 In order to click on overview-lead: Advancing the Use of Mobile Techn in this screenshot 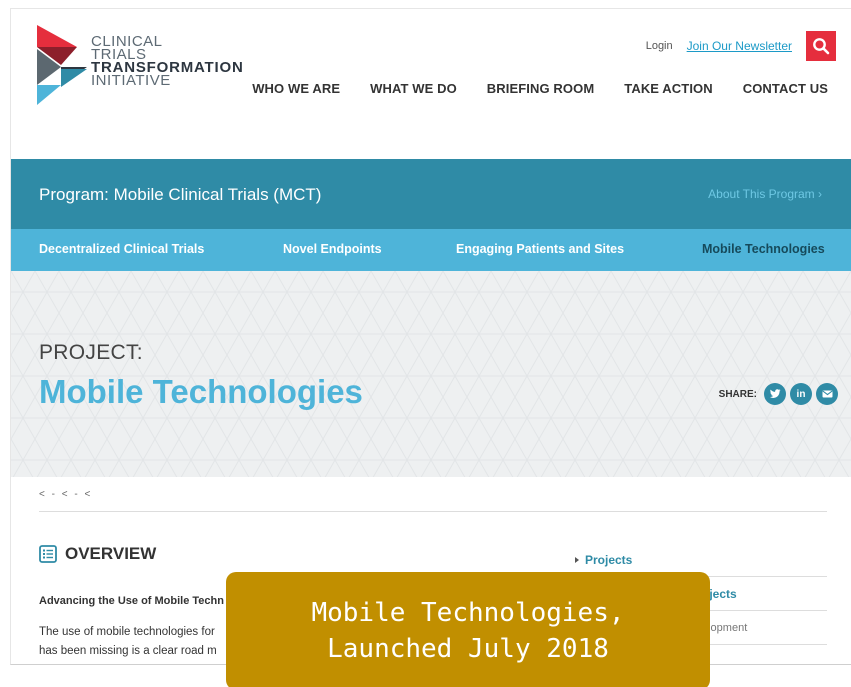, I will do `click(131, 601)`.